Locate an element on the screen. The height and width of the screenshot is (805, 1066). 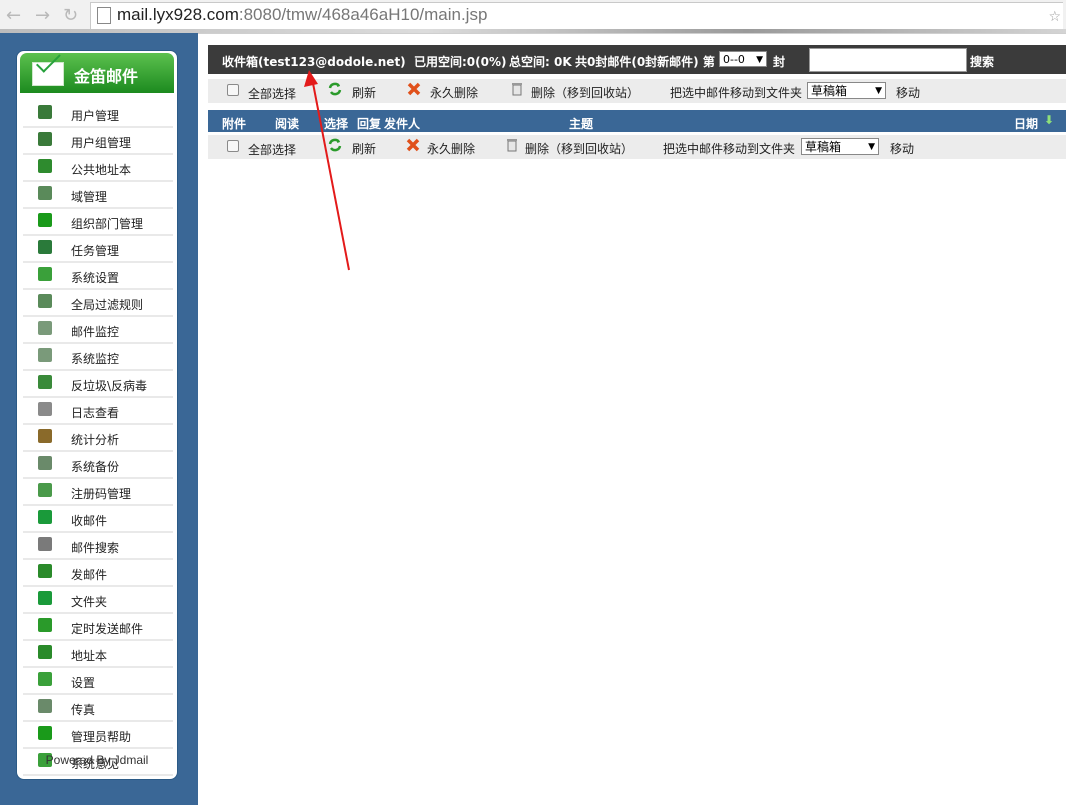
system-monitor-icon is located at coordinates (45, 355).